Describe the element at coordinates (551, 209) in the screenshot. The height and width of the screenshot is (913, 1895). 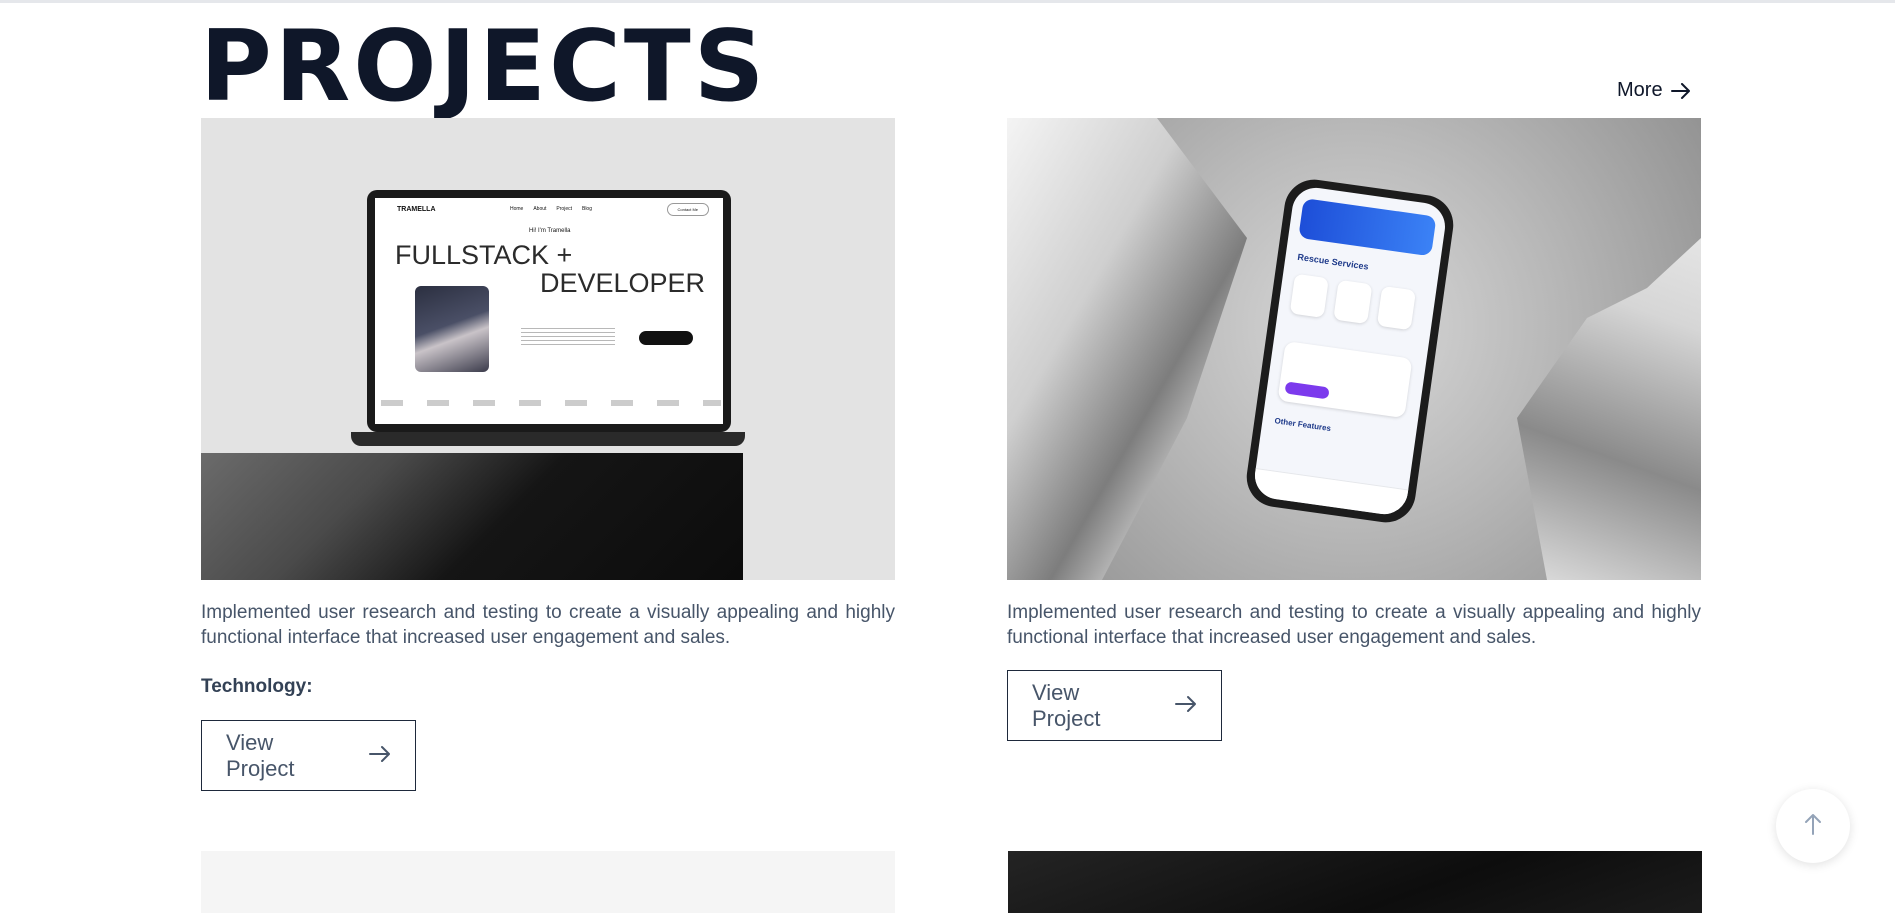
I see `mockup-nav: Home About Project Blog` at that location.